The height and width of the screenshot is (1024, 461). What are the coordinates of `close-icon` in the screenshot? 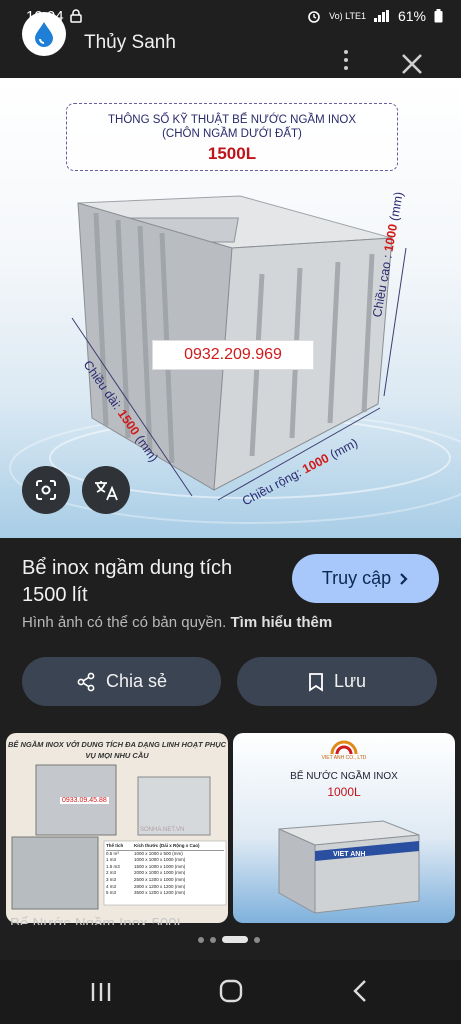 It's located at (412, 64).